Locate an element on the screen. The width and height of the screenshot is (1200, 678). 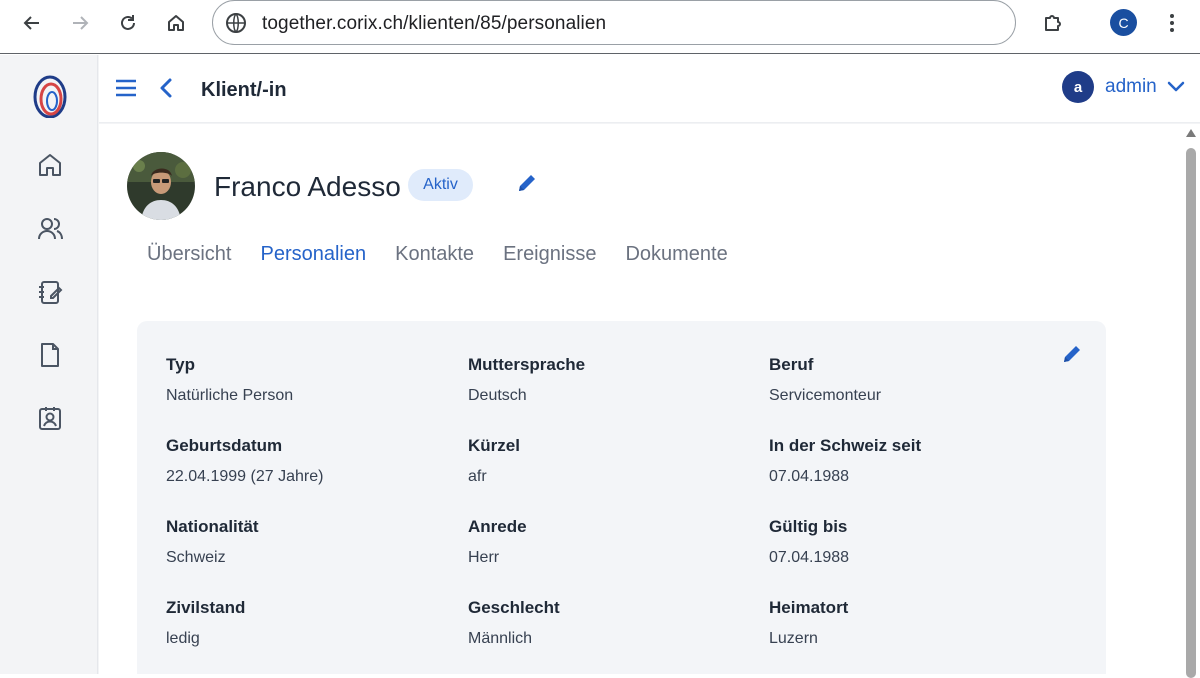
house-icon is located at coordinates (176, 23).